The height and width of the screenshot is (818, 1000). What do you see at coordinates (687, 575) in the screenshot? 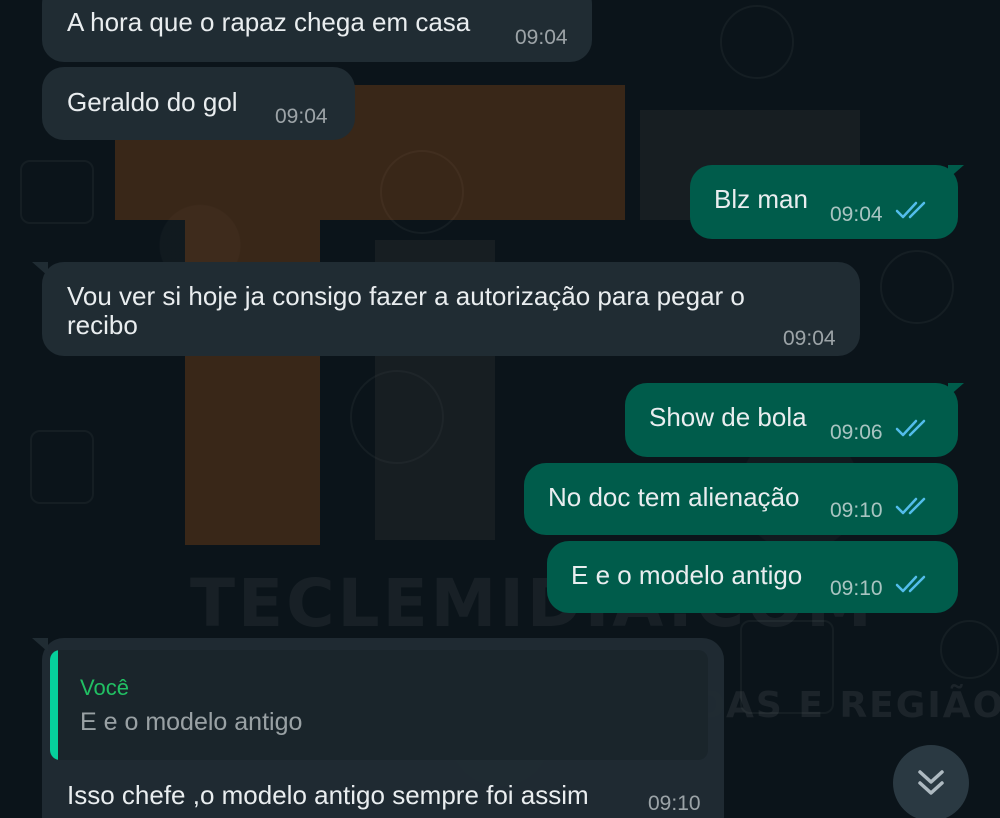
I see `message-text: E e o modelo antigo` at bounding box center [687, 575].